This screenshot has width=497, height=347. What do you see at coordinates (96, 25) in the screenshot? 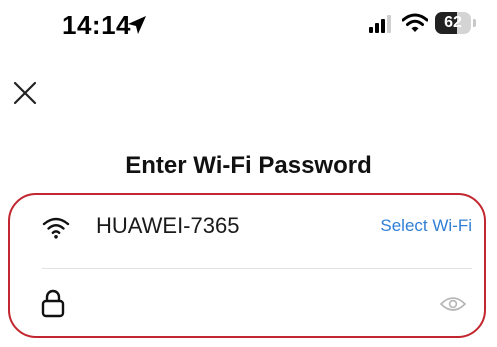
I see `status-time: 14:14` at bounding box center [96, 25].